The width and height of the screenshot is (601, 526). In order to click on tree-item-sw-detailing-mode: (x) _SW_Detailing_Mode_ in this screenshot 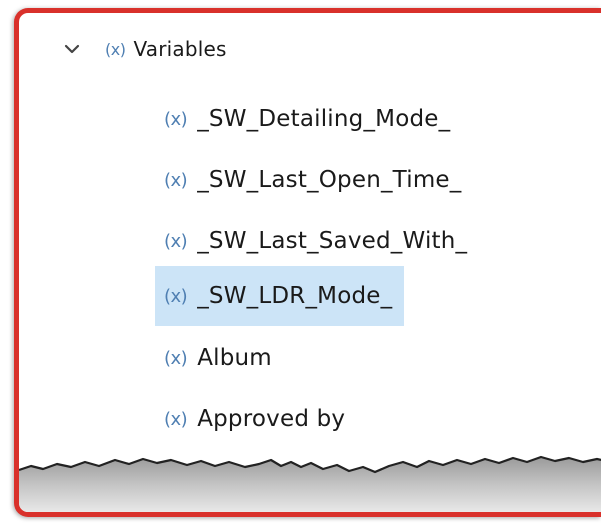, I will do `click(307, 119)`.